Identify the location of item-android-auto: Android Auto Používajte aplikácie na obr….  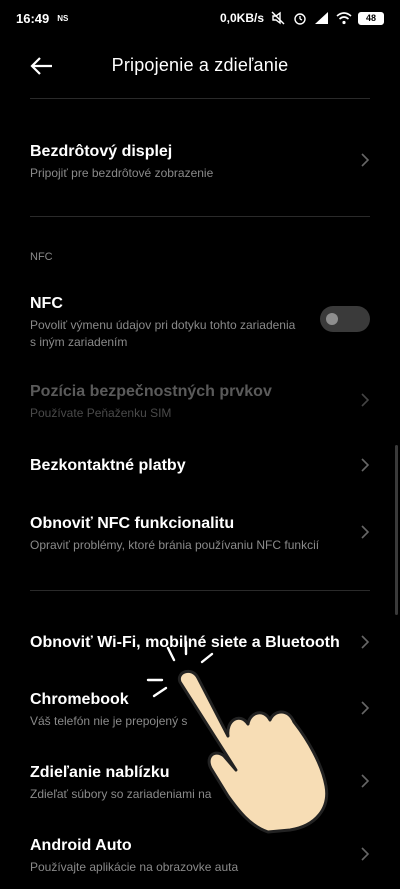
(200, 856).